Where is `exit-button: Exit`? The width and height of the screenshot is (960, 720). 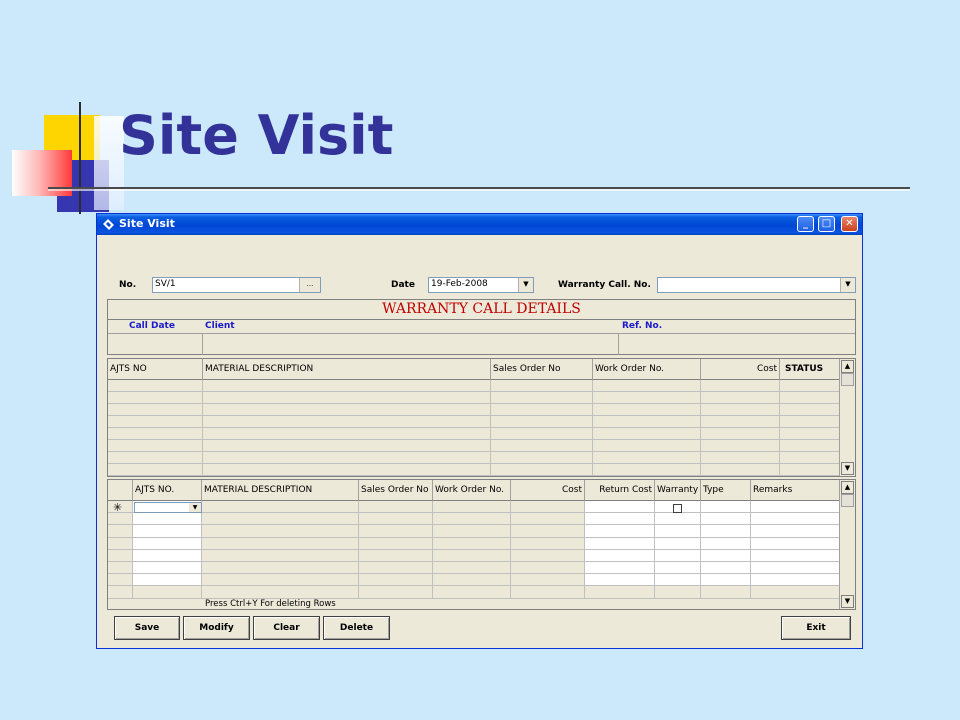 exit-button: Exit is located at coordinates (816, 628).